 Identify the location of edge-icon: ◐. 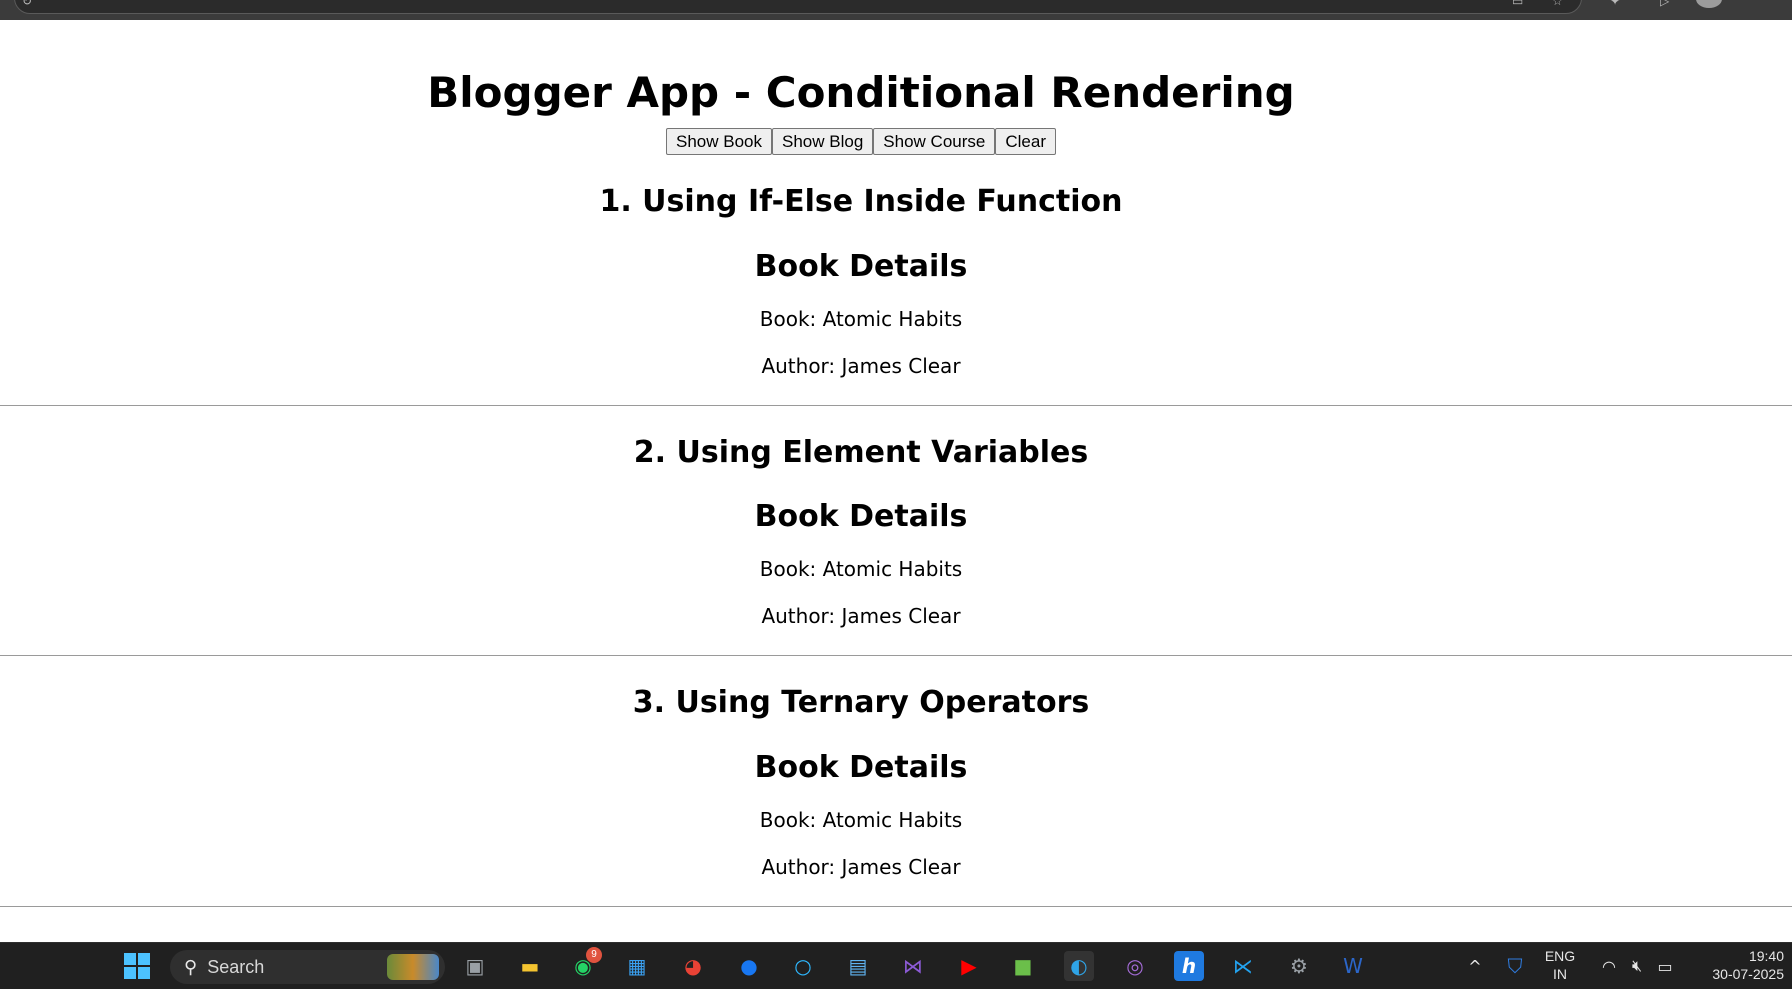
(1079, 966).